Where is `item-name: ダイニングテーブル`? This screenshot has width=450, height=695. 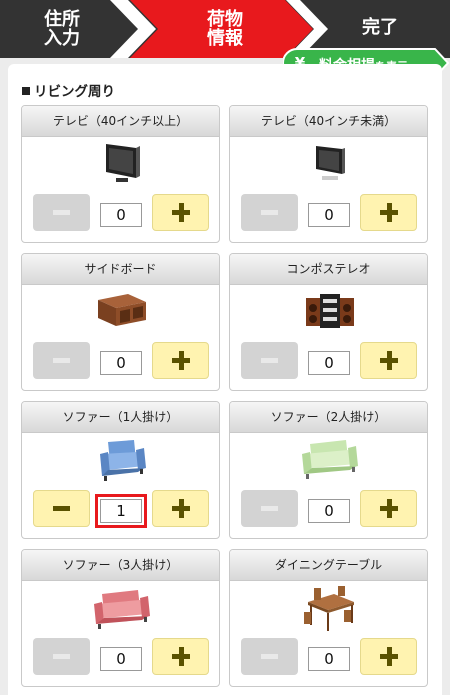 item-name: ダイニングテーブル is located at coordinates (328, 565).